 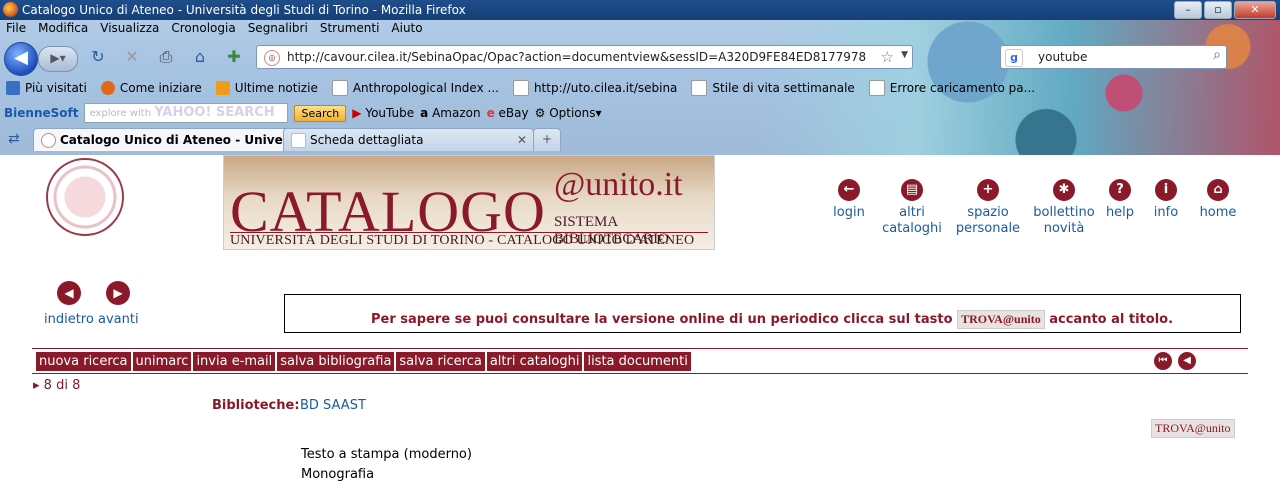 What do you see at coordinates (333, 405) in the screenshot?
I see `biblioteche-link: BD SAAST` at bounding box center [333, 405].